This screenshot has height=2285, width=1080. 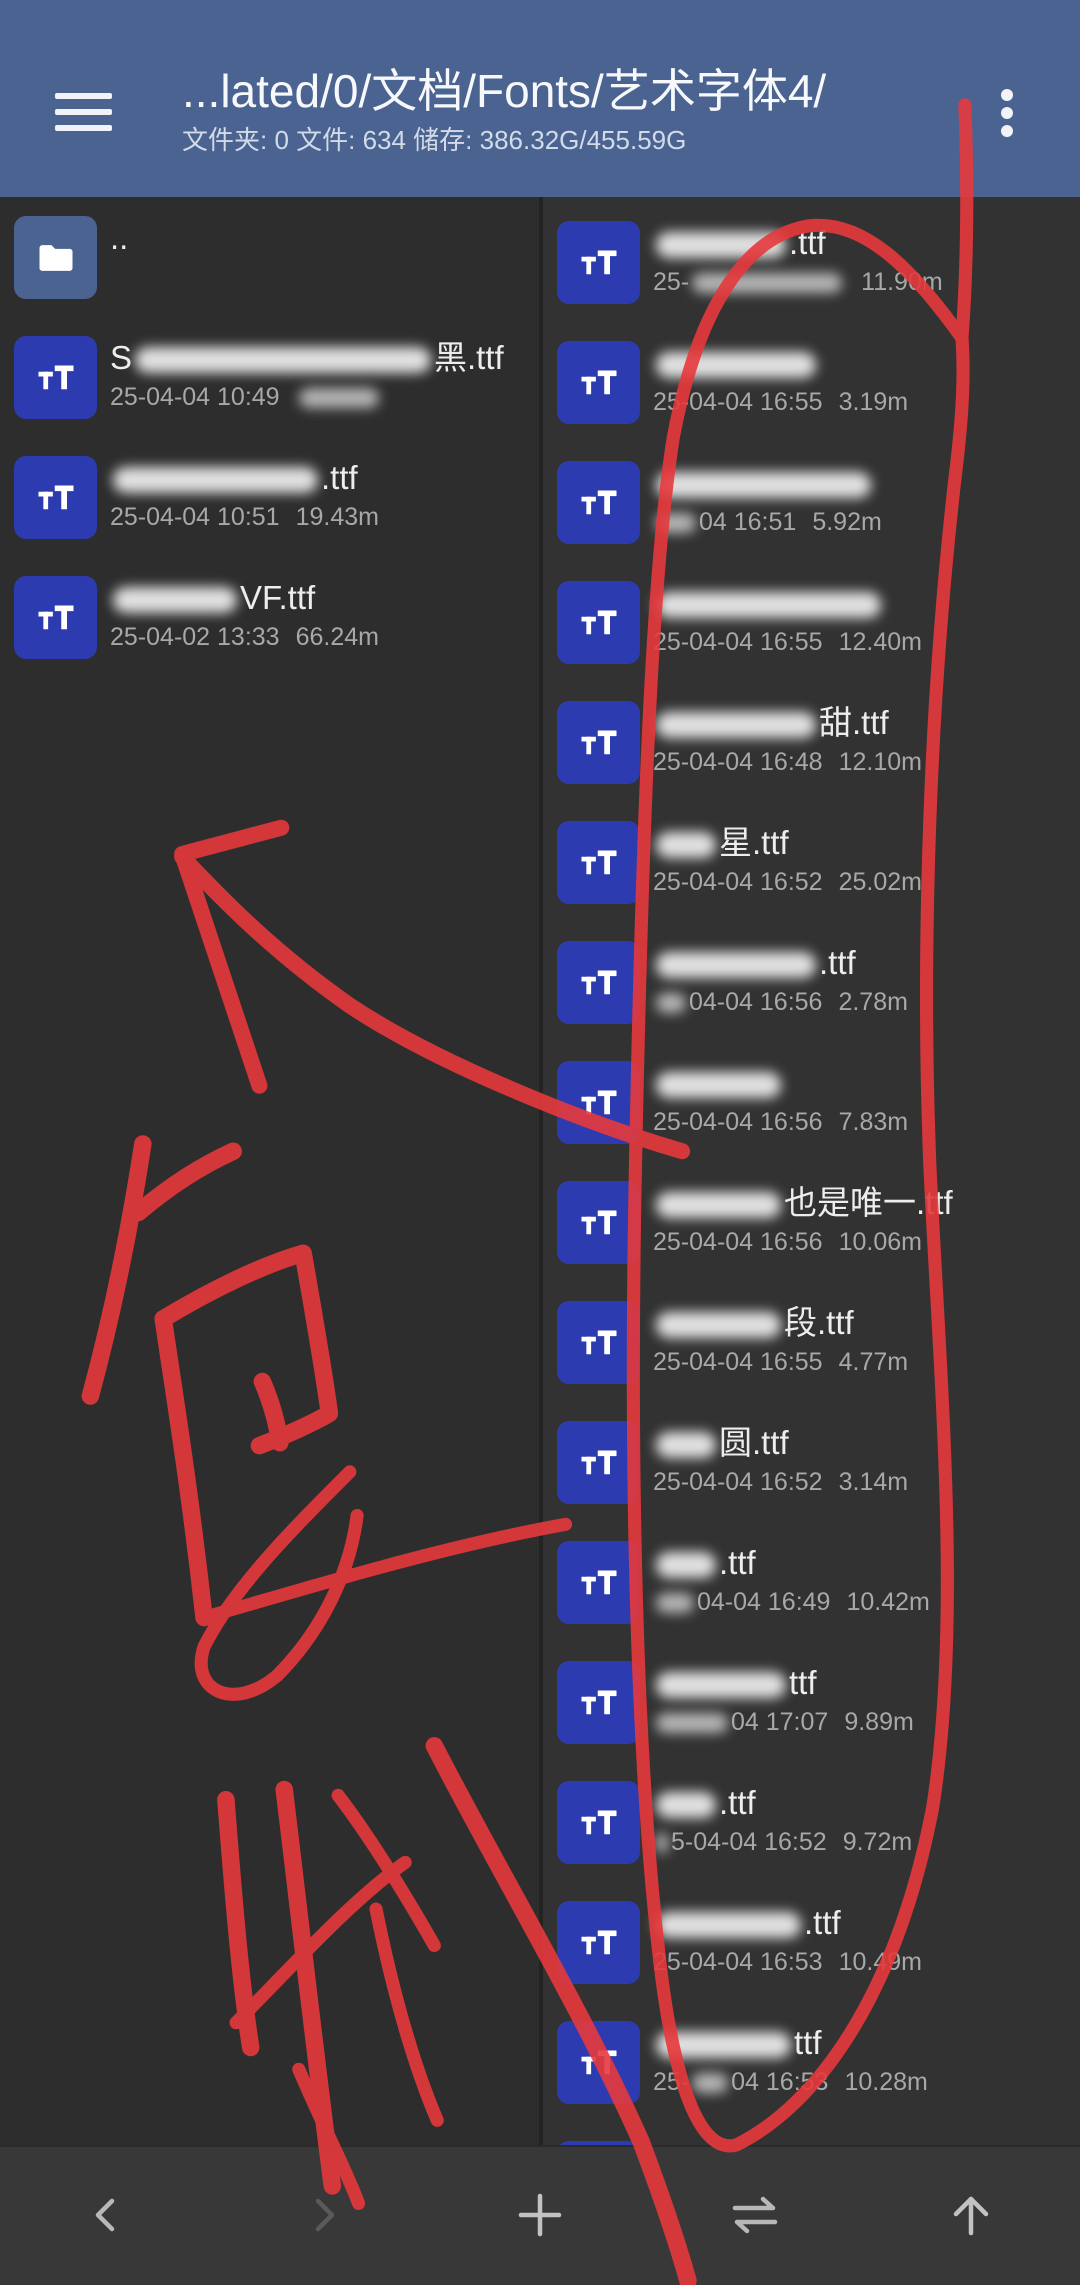 I want to click on file-meta: 25-04-04 16:56 7.83m, so click(x=780, y=1122).